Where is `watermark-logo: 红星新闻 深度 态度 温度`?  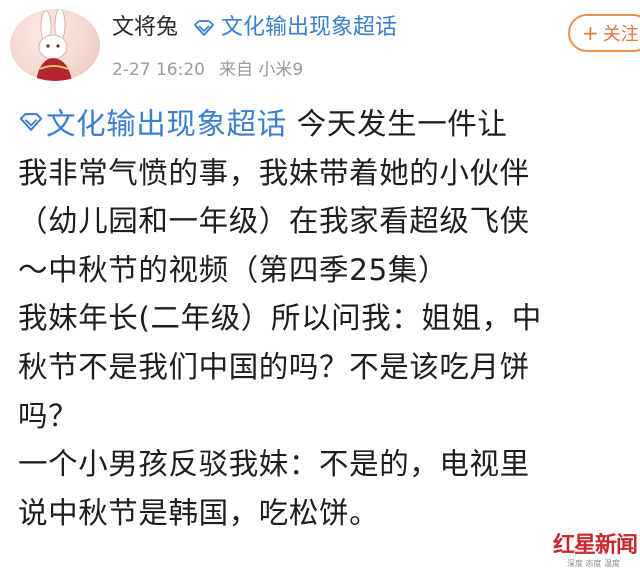
watermark-logo: 红星新闻 深度 态度 温度 is located at coordinates (595, 552).